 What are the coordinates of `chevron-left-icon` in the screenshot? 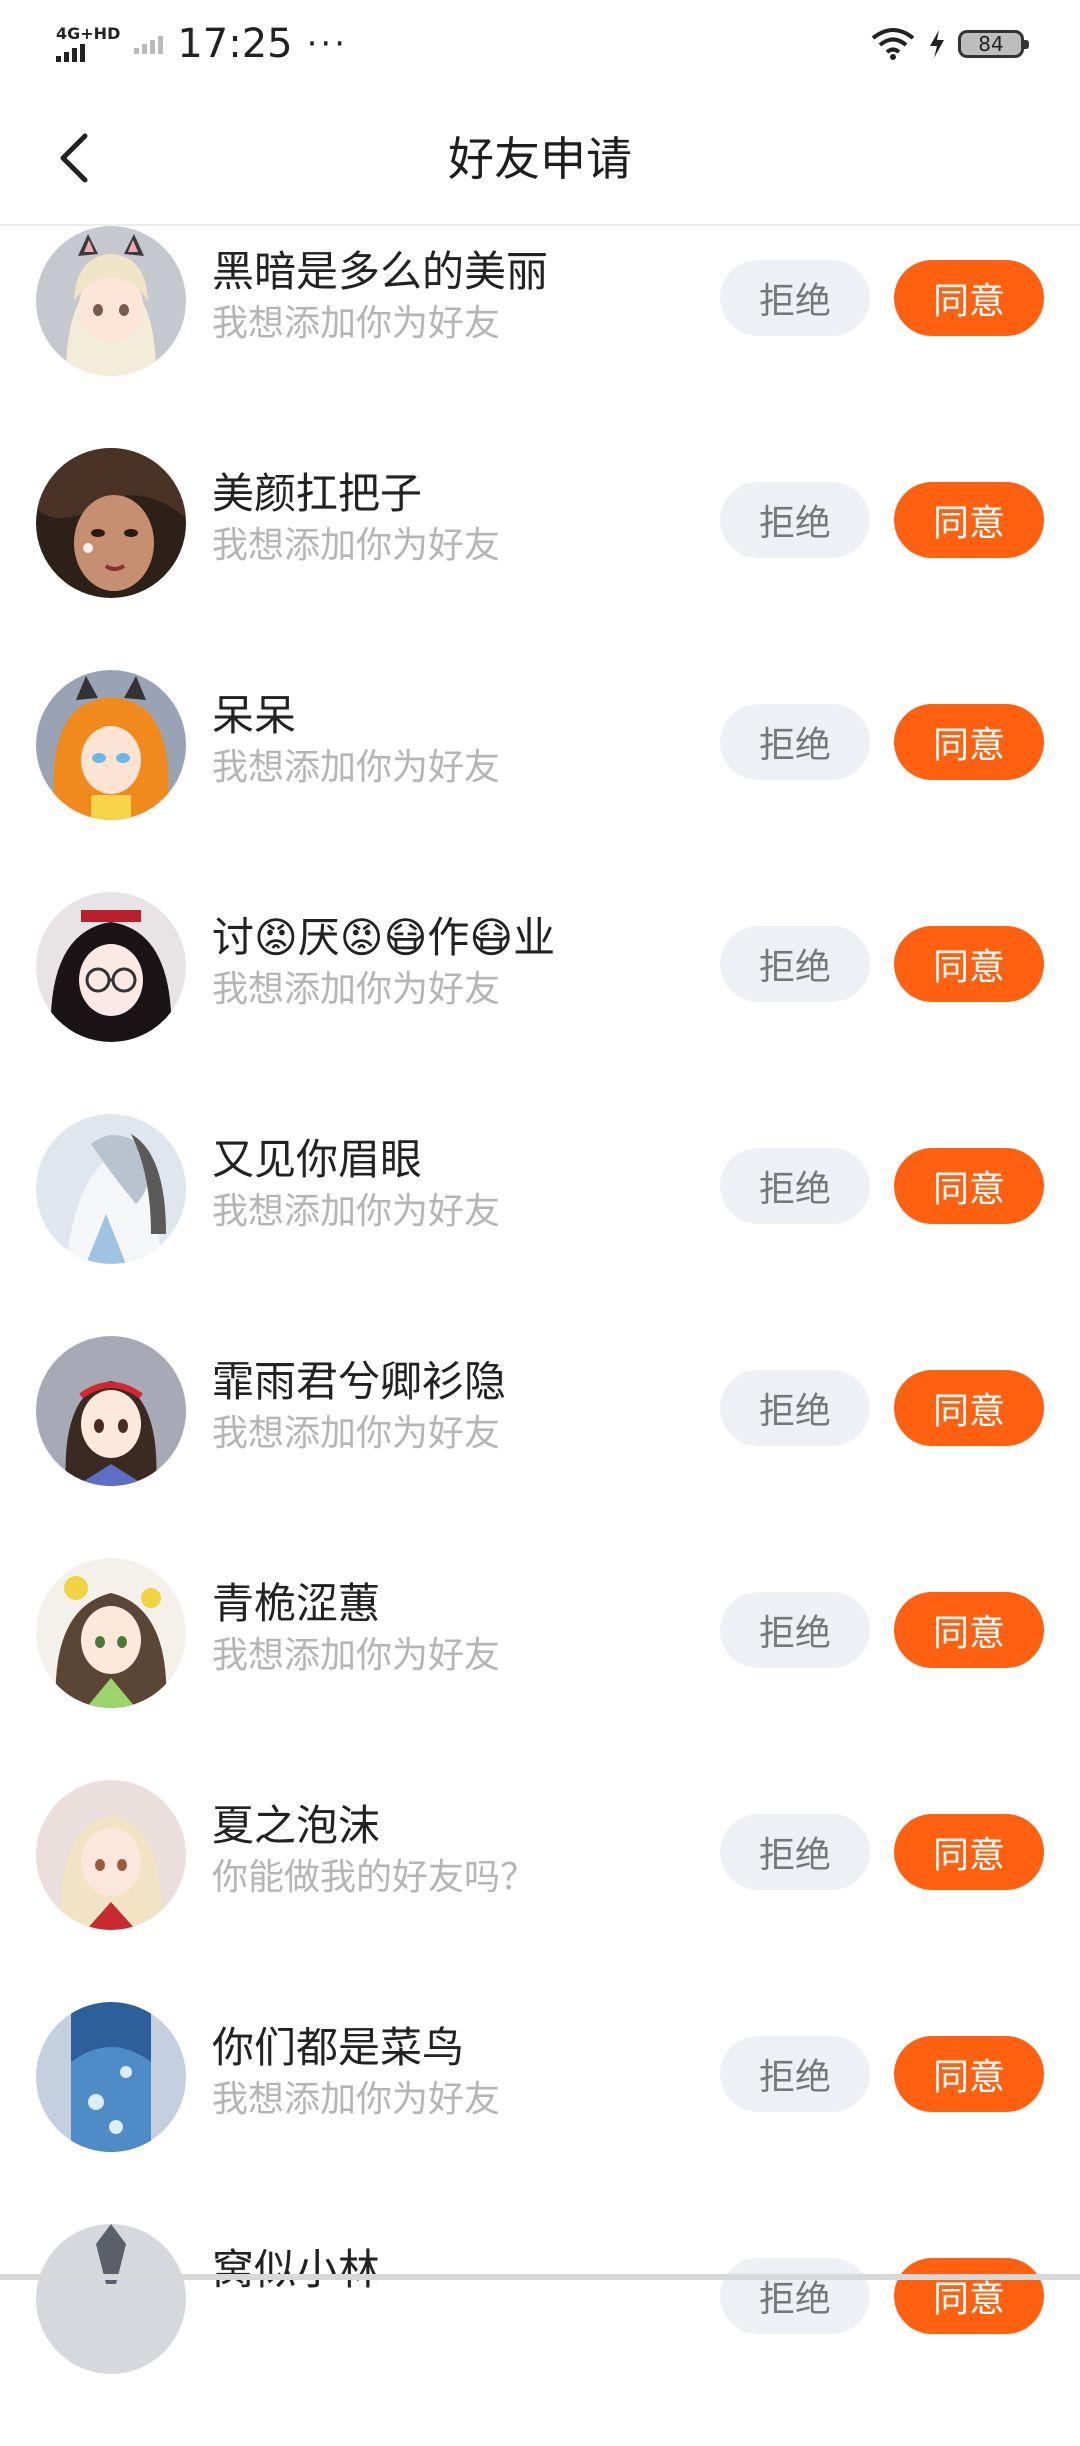 It's located at (74, 158).